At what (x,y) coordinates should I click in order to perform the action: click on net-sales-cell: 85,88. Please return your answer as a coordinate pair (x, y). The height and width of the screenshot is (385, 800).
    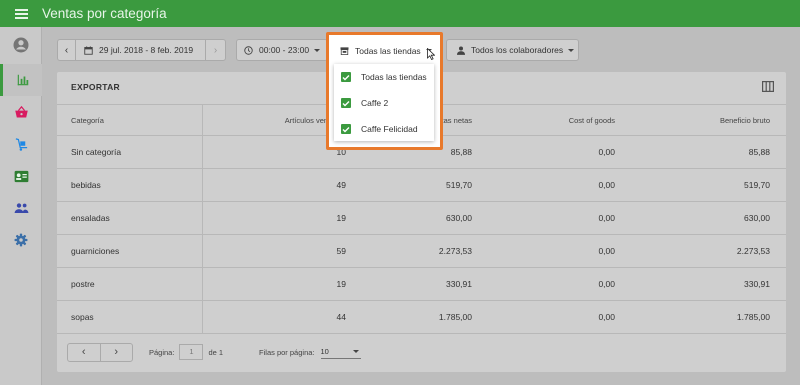
    Looking at the image, I should click on (461, 152).